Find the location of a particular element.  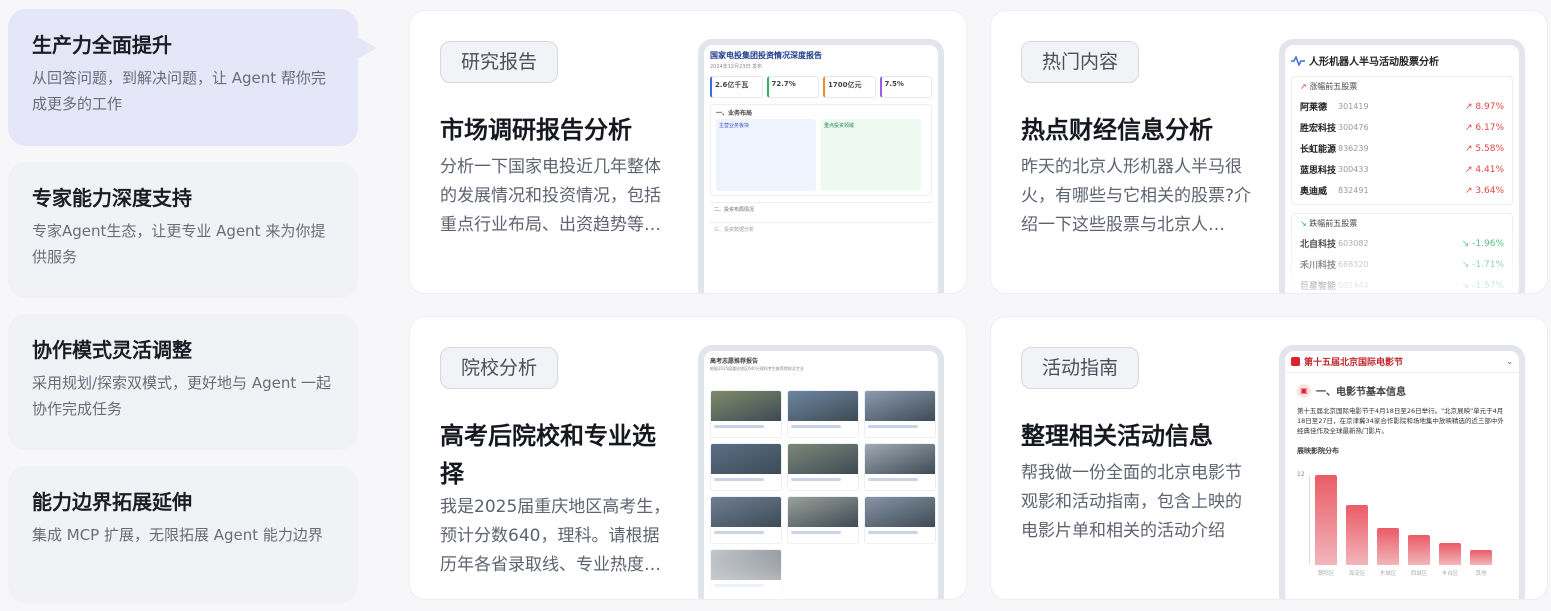

preview-section-title: ▣ 一、电影节基本信息 is located at coordinates (1402, 388).